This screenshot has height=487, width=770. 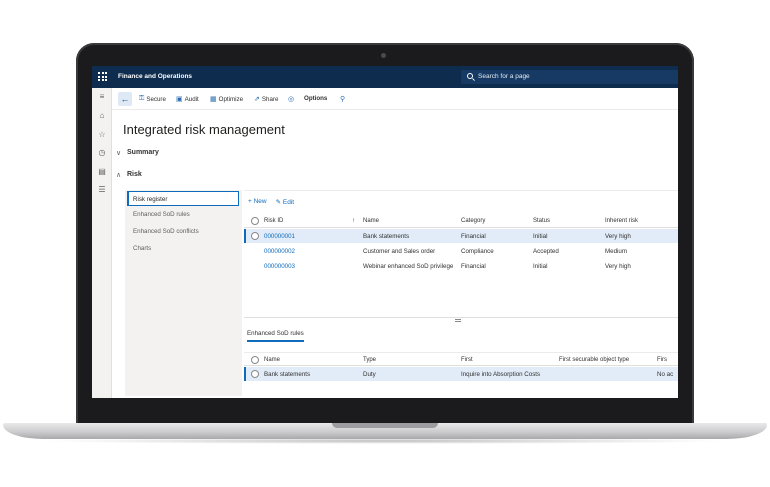 What do you see at coordinates (279, 266) in the screenshot?
I see `risk-id-link: 000000003` at bounding box center [279, 266].